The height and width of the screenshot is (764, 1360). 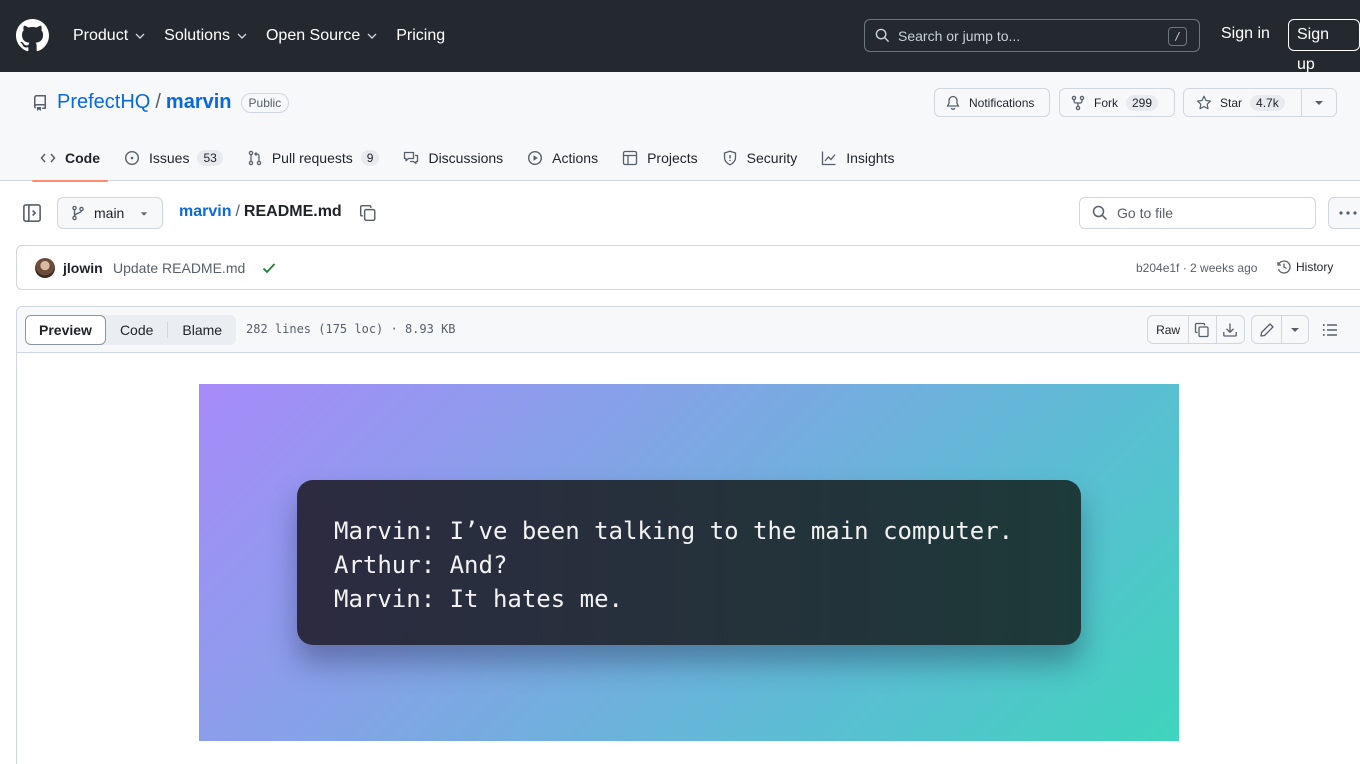 I want to click on github-logo-icon, so click(x=32, y=35).